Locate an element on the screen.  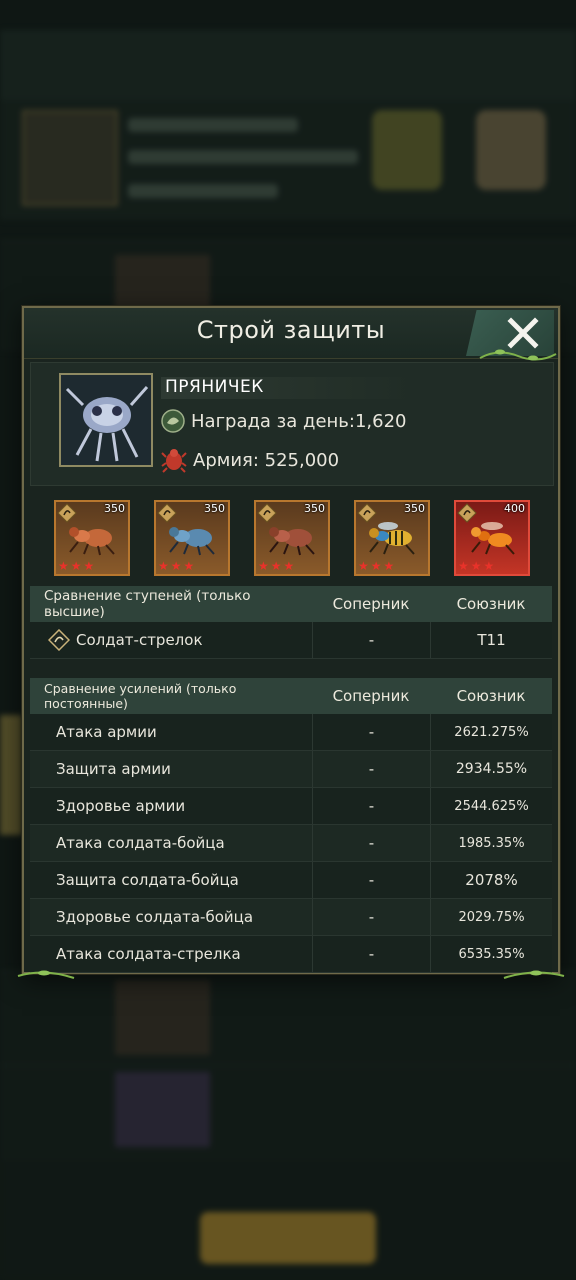
table-row: Здоровье армии - 2544.625% is located at coordinates (291, 806).